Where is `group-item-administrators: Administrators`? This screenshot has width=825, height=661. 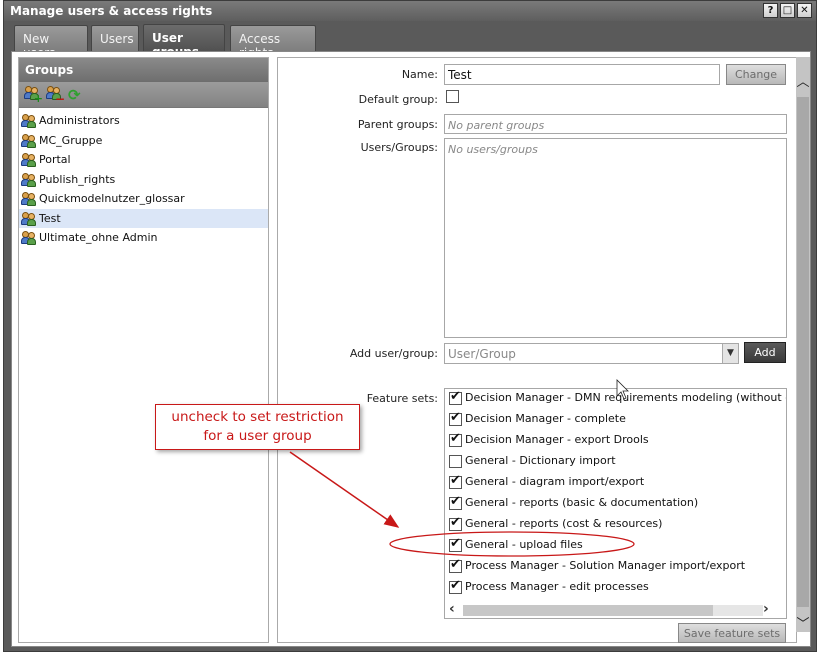
group-item-administrators: Administrators is located at coordinates (143, 121).